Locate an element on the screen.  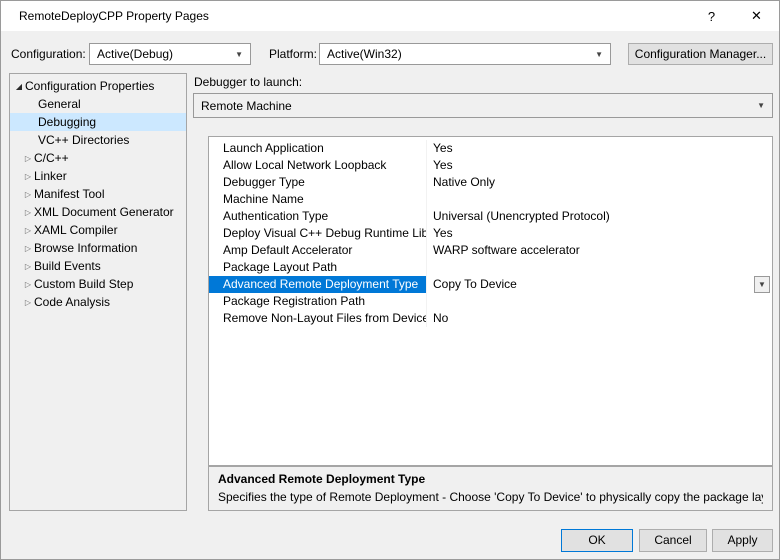
tree-item-linker: ▷ Linker is located at coordinates (98, 176).